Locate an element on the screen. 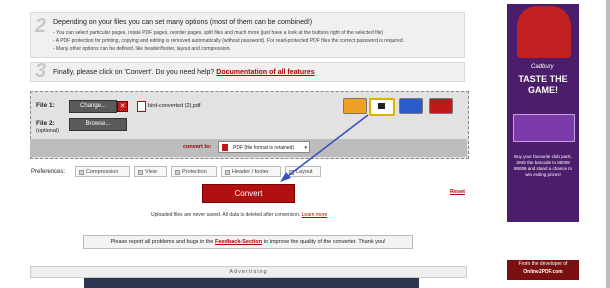 This screenshot has height=288, width=610. annotation-arrow is located at coordinates (324, 148).